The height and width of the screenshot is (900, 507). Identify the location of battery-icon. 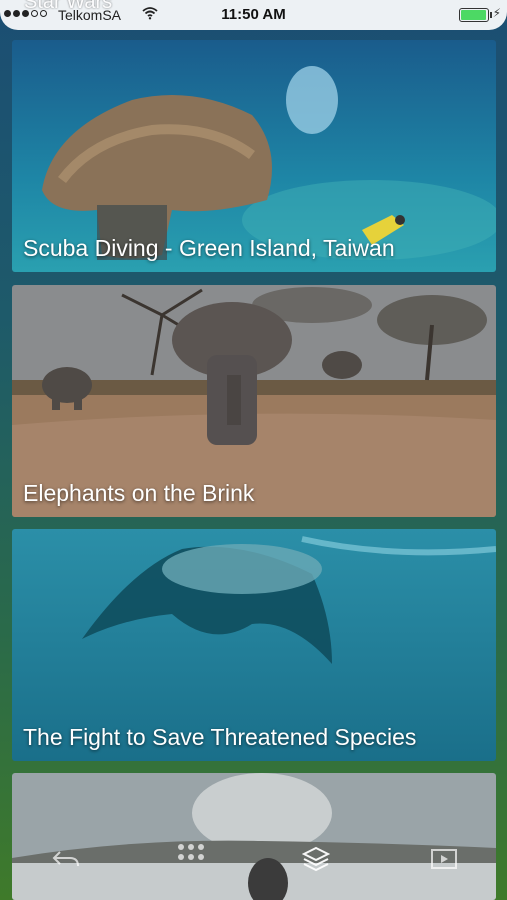
(475, 15).